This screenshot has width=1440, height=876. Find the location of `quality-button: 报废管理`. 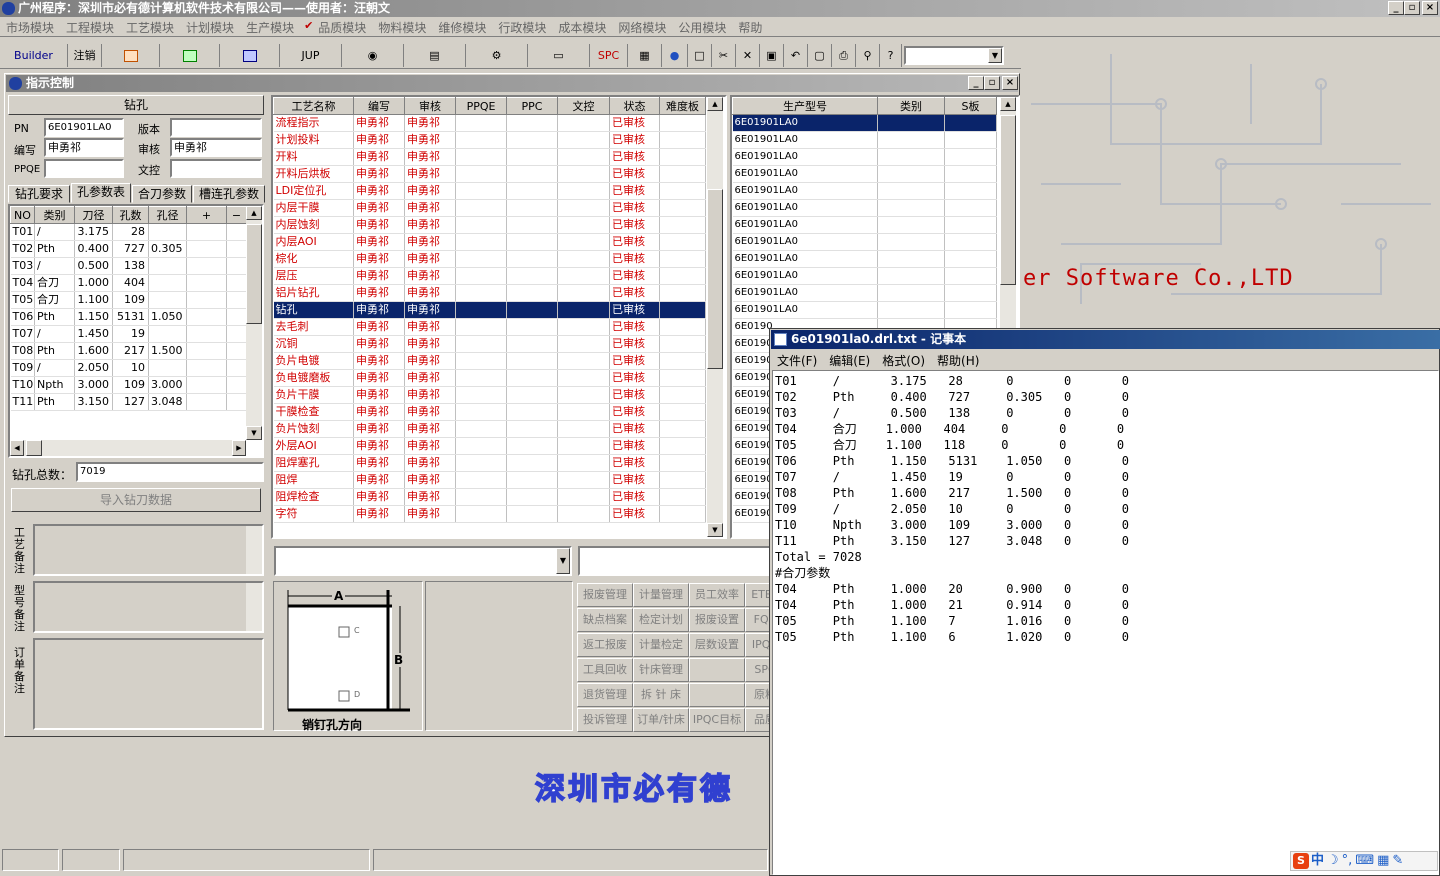

quality-button: 报废管理 is located at coordinates (605, 595).